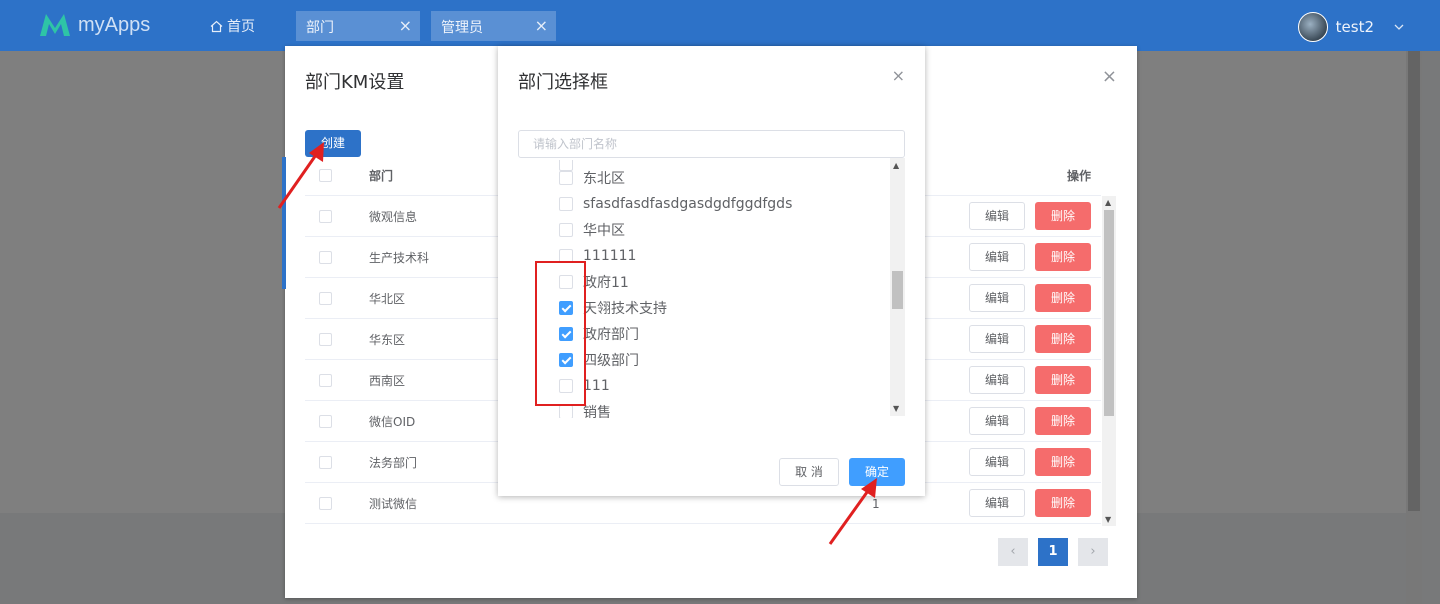  I want to click on dialog-title: 部门选择框, so click(563, 82).